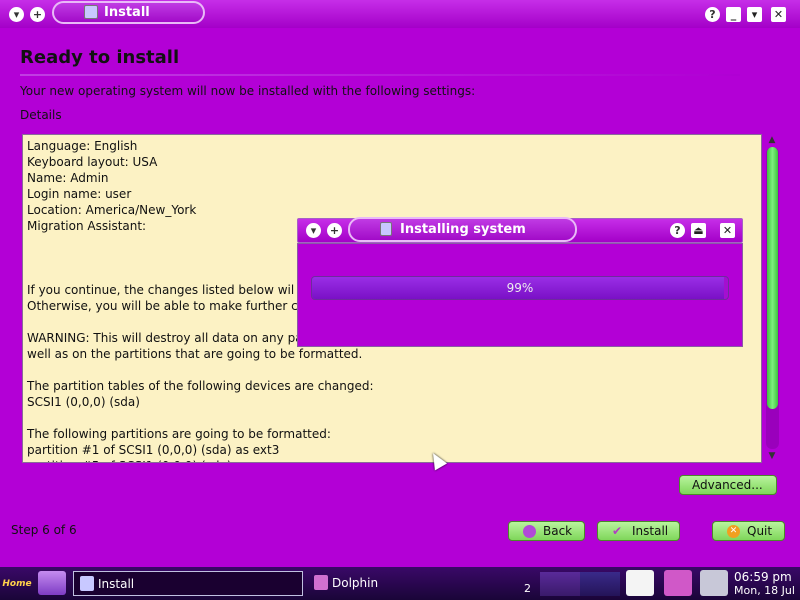 The height and width of the screenshot is (600, 800). I want to click on details-scrollbar: ▲ ▼, so click(772, 298).